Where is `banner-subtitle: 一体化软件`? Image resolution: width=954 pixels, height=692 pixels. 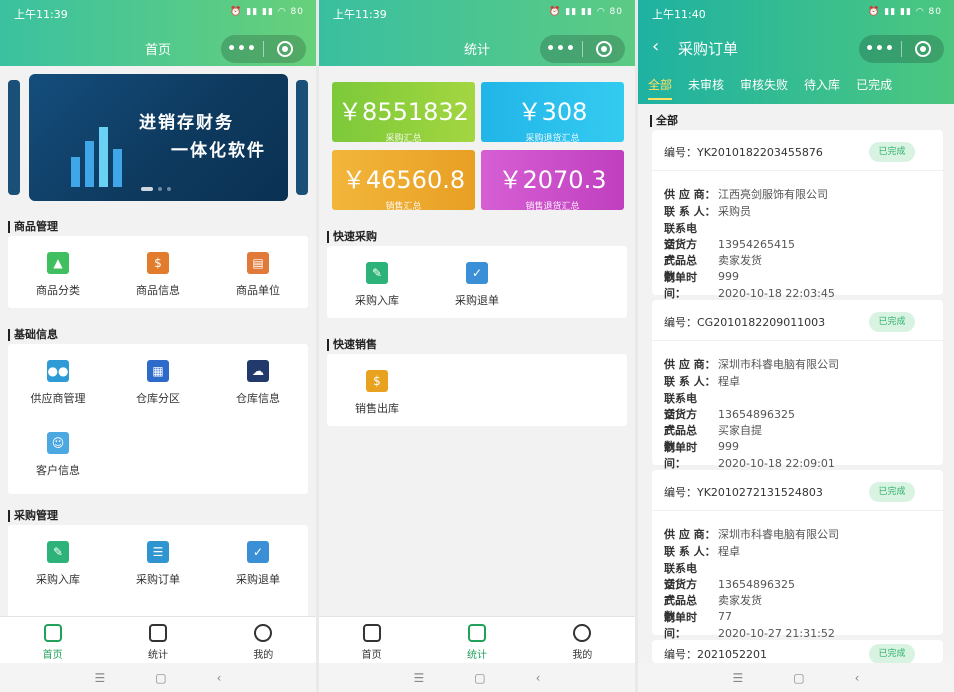
banner-subtitle: 一体化软件 is located at coordinates (218, 151).